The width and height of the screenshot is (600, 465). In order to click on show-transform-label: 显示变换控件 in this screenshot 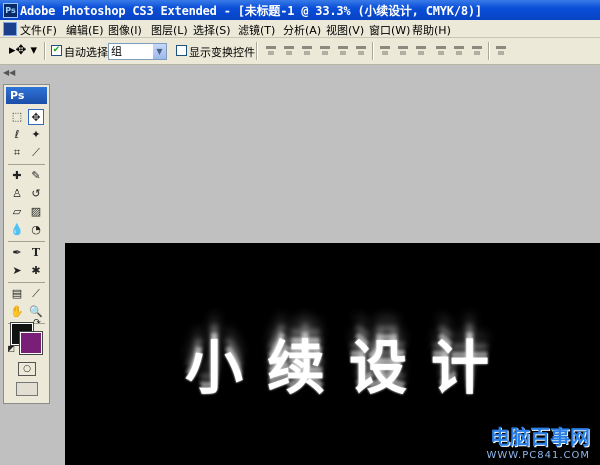, I will do `click(222, 52)`.